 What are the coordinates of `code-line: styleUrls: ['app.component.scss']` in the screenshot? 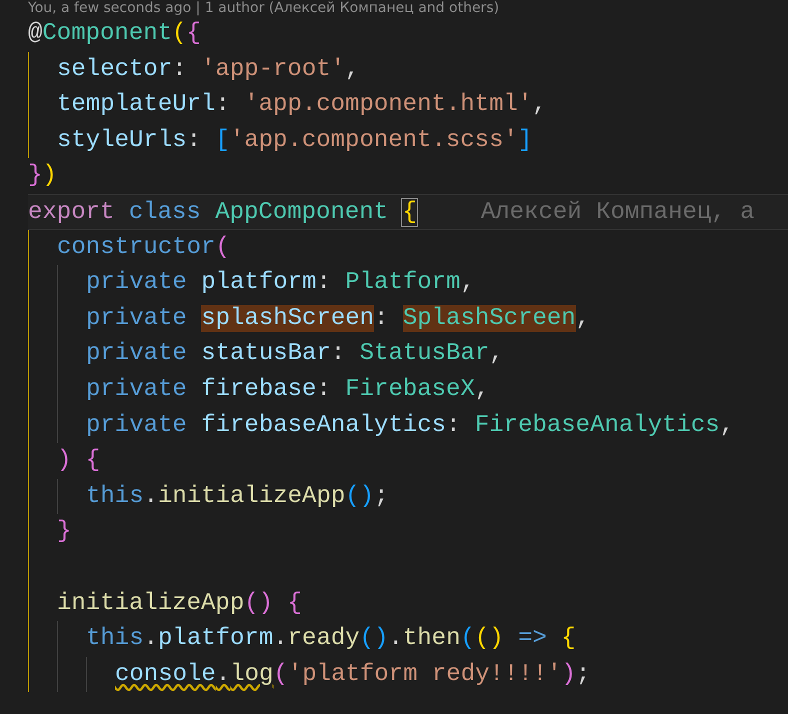 It's located at (294, 141).